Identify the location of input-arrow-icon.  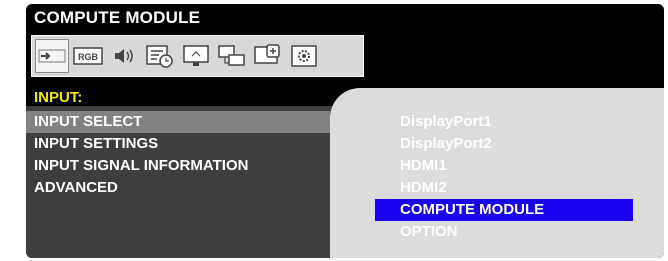
(52, 56).